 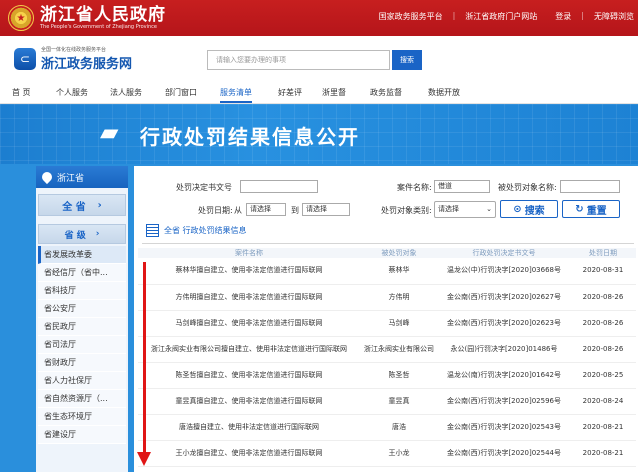 What do you see at coordinates (266, 209) in the screenshot?
I see `date-from-input: 请选择` at bounding box center [266, 209].